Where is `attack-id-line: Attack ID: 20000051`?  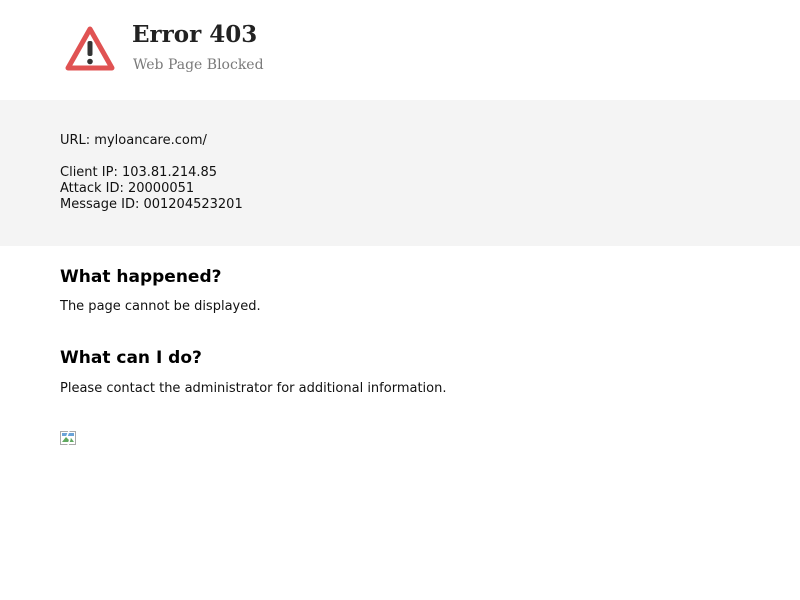 attack-id-line: Attack ID: 20000051 is located at coordinates (127, 188).